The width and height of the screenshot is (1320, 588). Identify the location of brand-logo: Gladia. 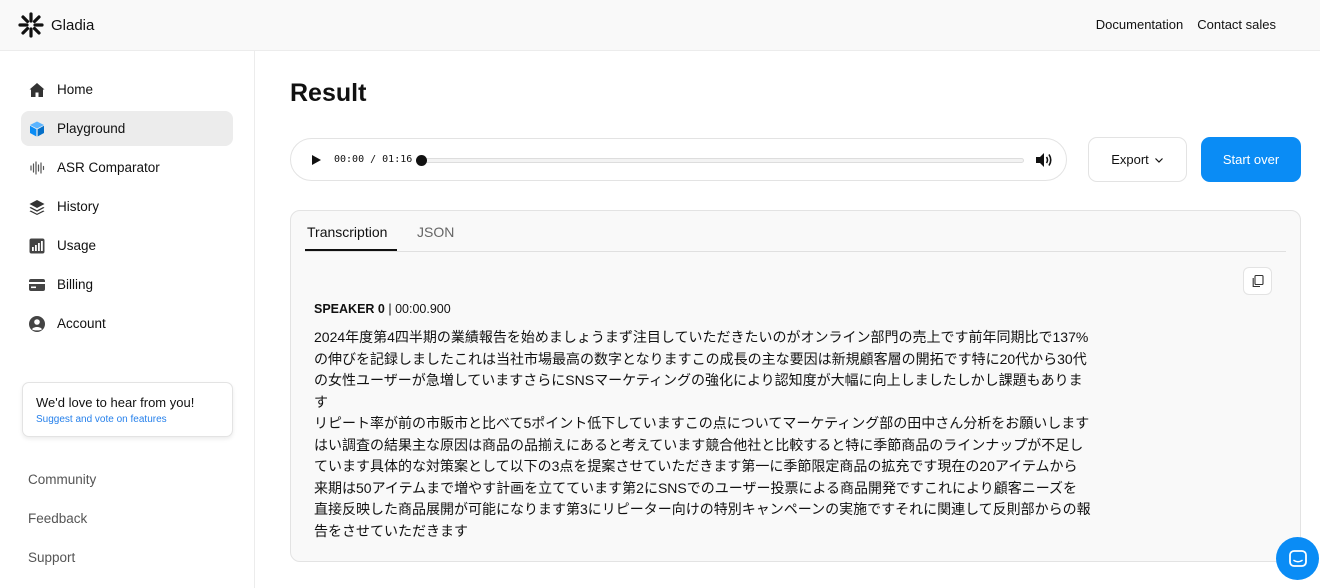
(56, 25).